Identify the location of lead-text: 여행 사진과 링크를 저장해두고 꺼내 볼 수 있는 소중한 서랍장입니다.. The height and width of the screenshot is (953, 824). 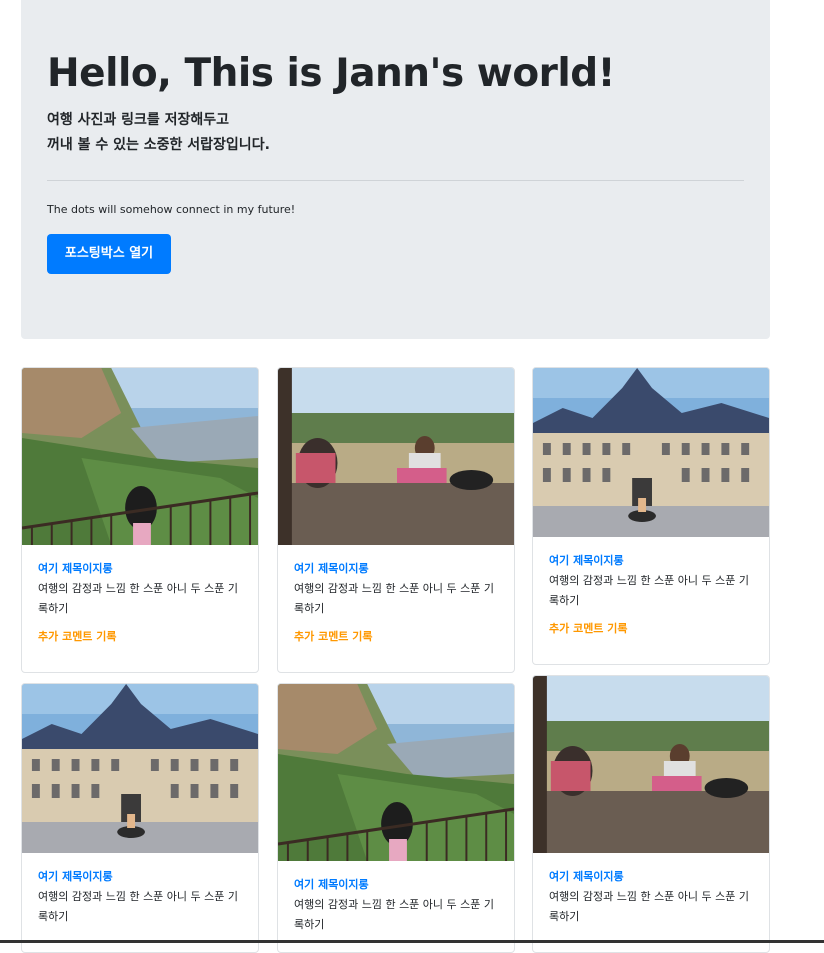
(395, 133).